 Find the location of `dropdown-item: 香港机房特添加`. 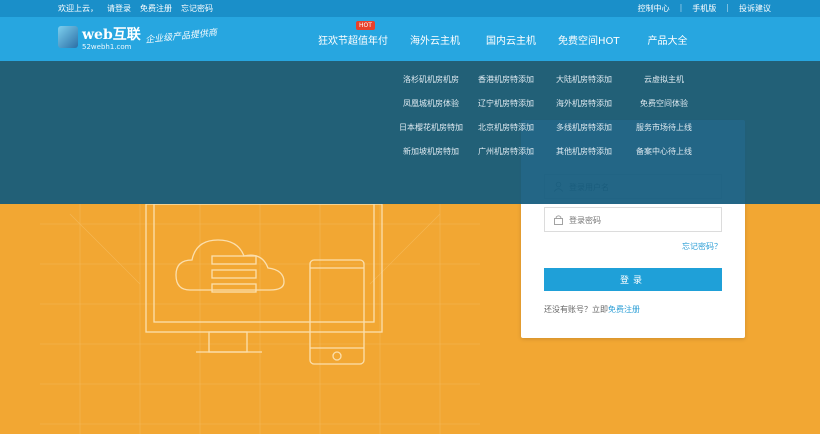

dropdown-item: 香港机房特添加 is located at coordinates (506, 79).